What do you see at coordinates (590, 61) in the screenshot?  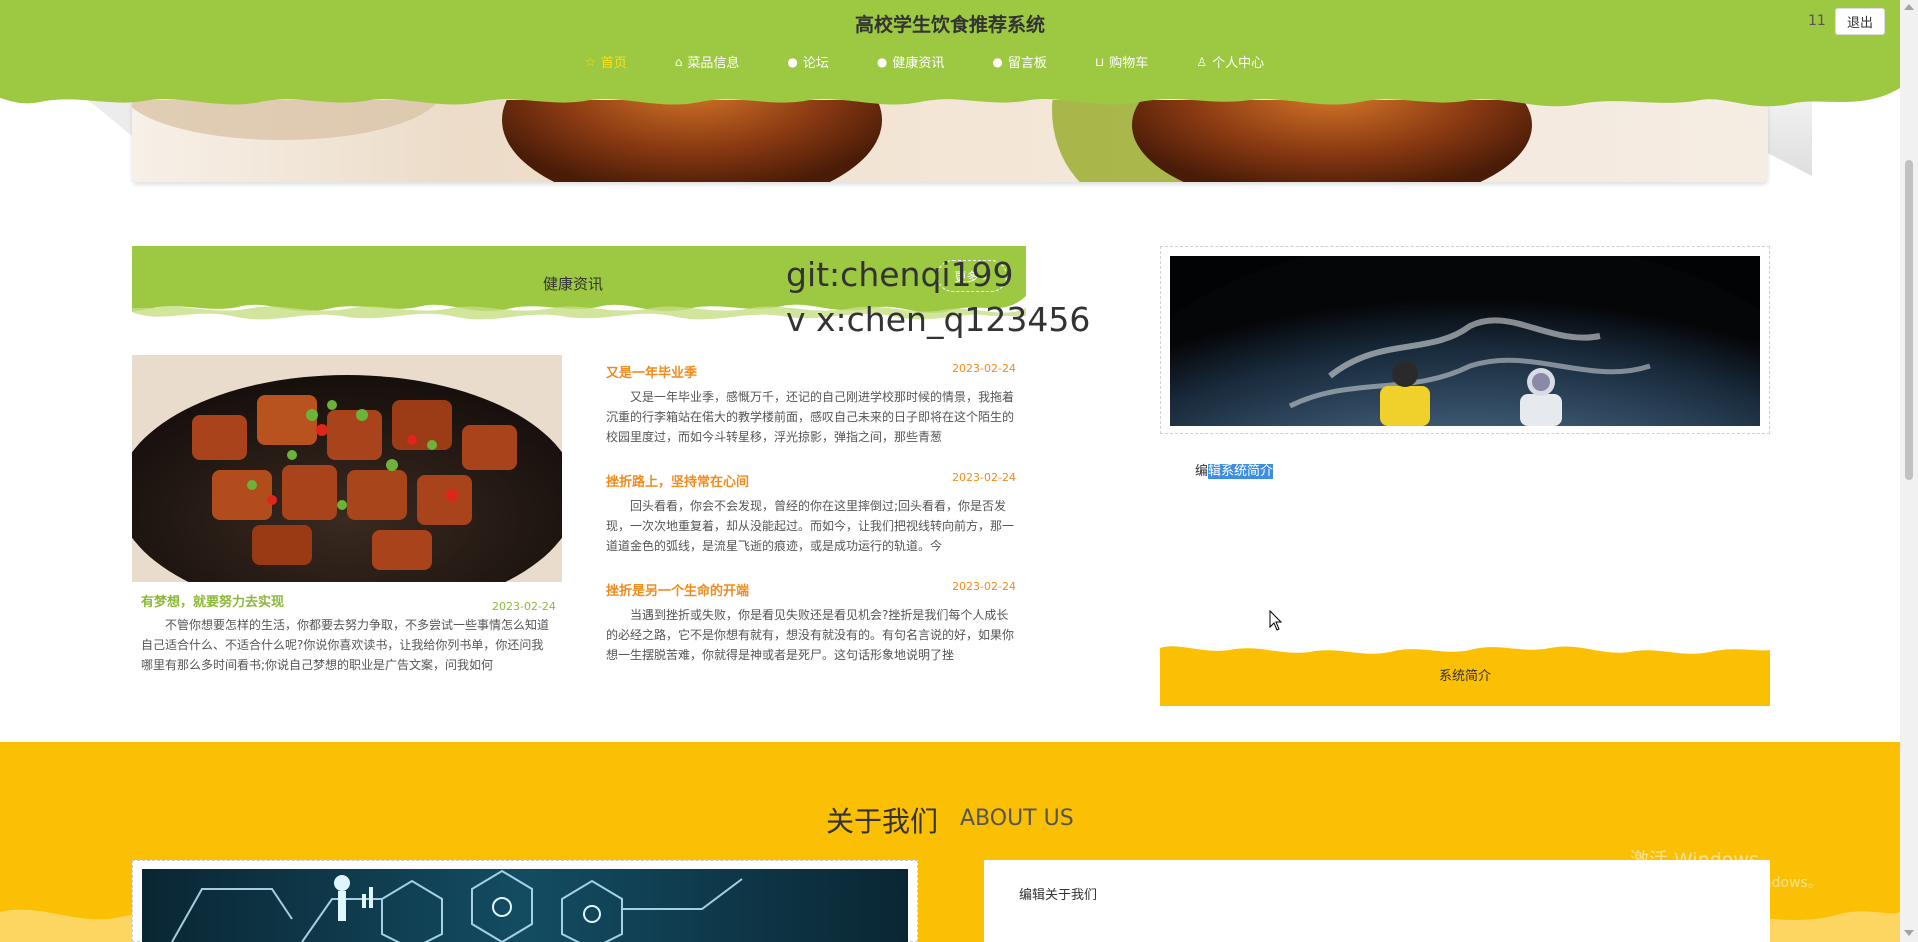 I see `star-icon: ☆` at bounding box center [590, 61].